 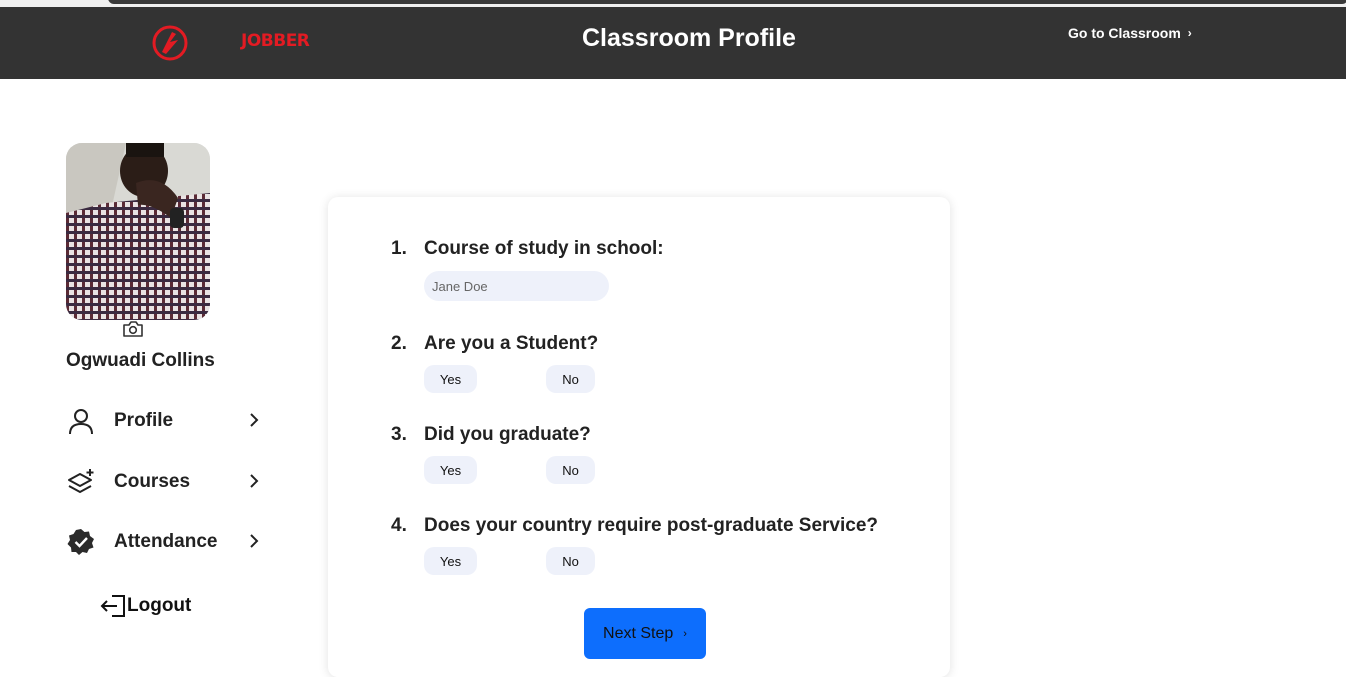 I want to click on layers-plus-icon, so click(x=81, y=482).